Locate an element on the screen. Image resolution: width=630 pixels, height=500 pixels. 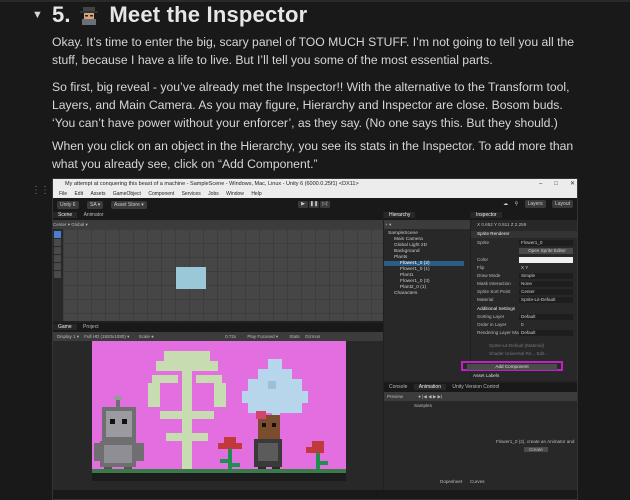
scene-tabs: Scene Animator is located at coordinates (218, 215).